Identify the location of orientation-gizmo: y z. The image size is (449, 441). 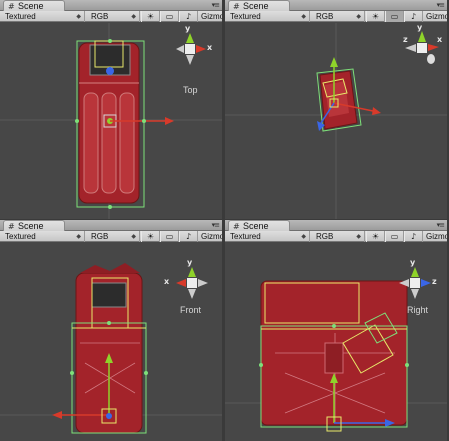
(415, 281).